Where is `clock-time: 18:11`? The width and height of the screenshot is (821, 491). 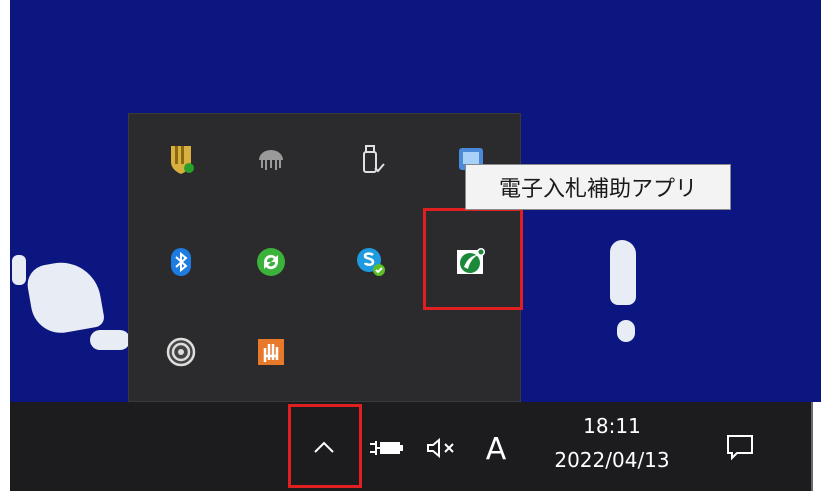
clock-time: 18:11 is located at coordinates (612, 426).